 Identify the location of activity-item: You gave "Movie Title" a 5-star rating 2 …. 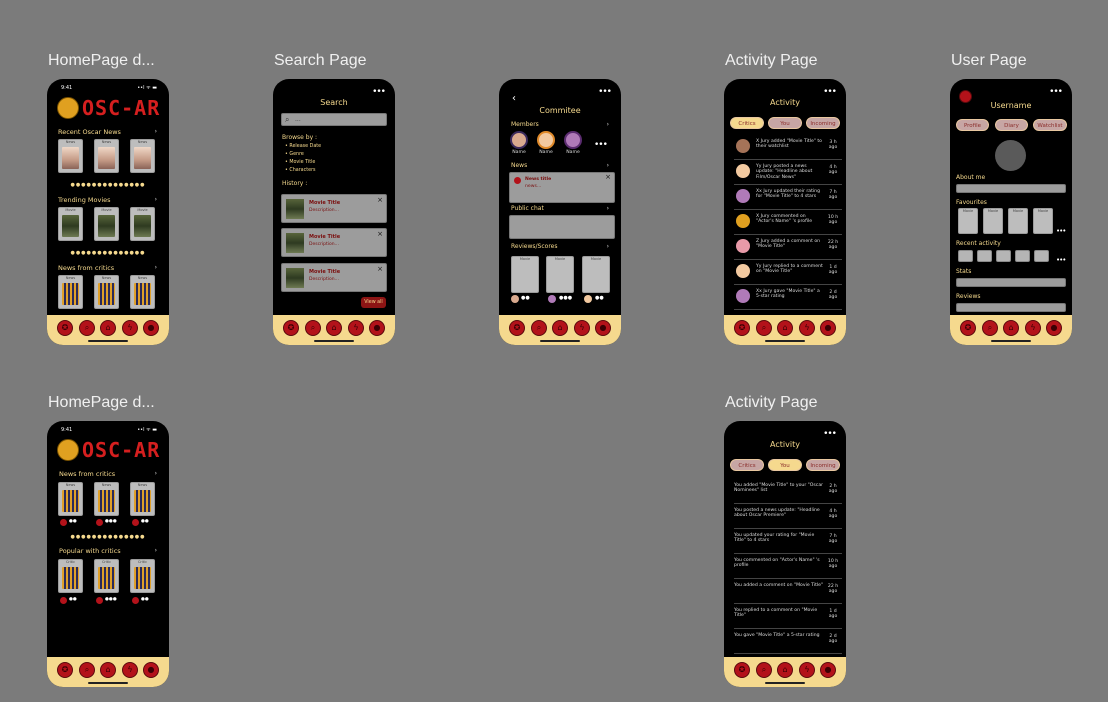
(788, 641).